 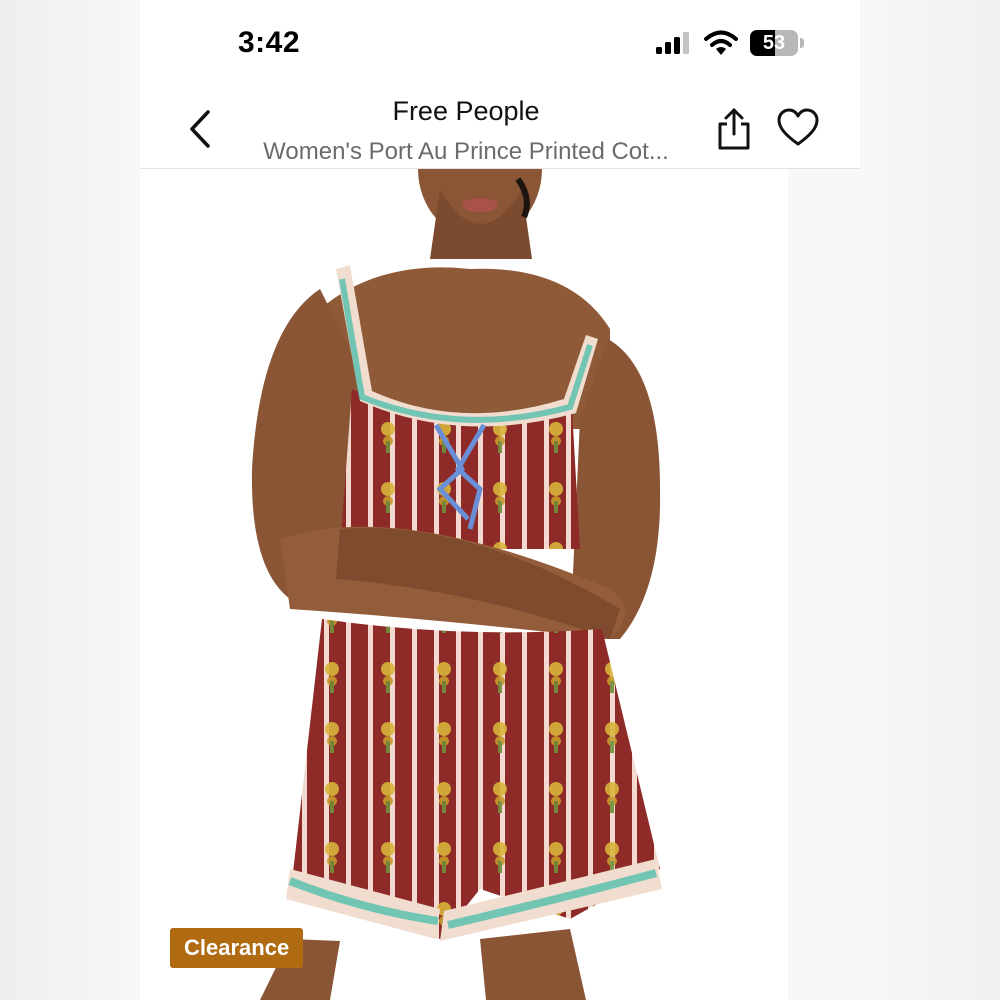 I want to click on battery-tip, so click(x=802, y=43).